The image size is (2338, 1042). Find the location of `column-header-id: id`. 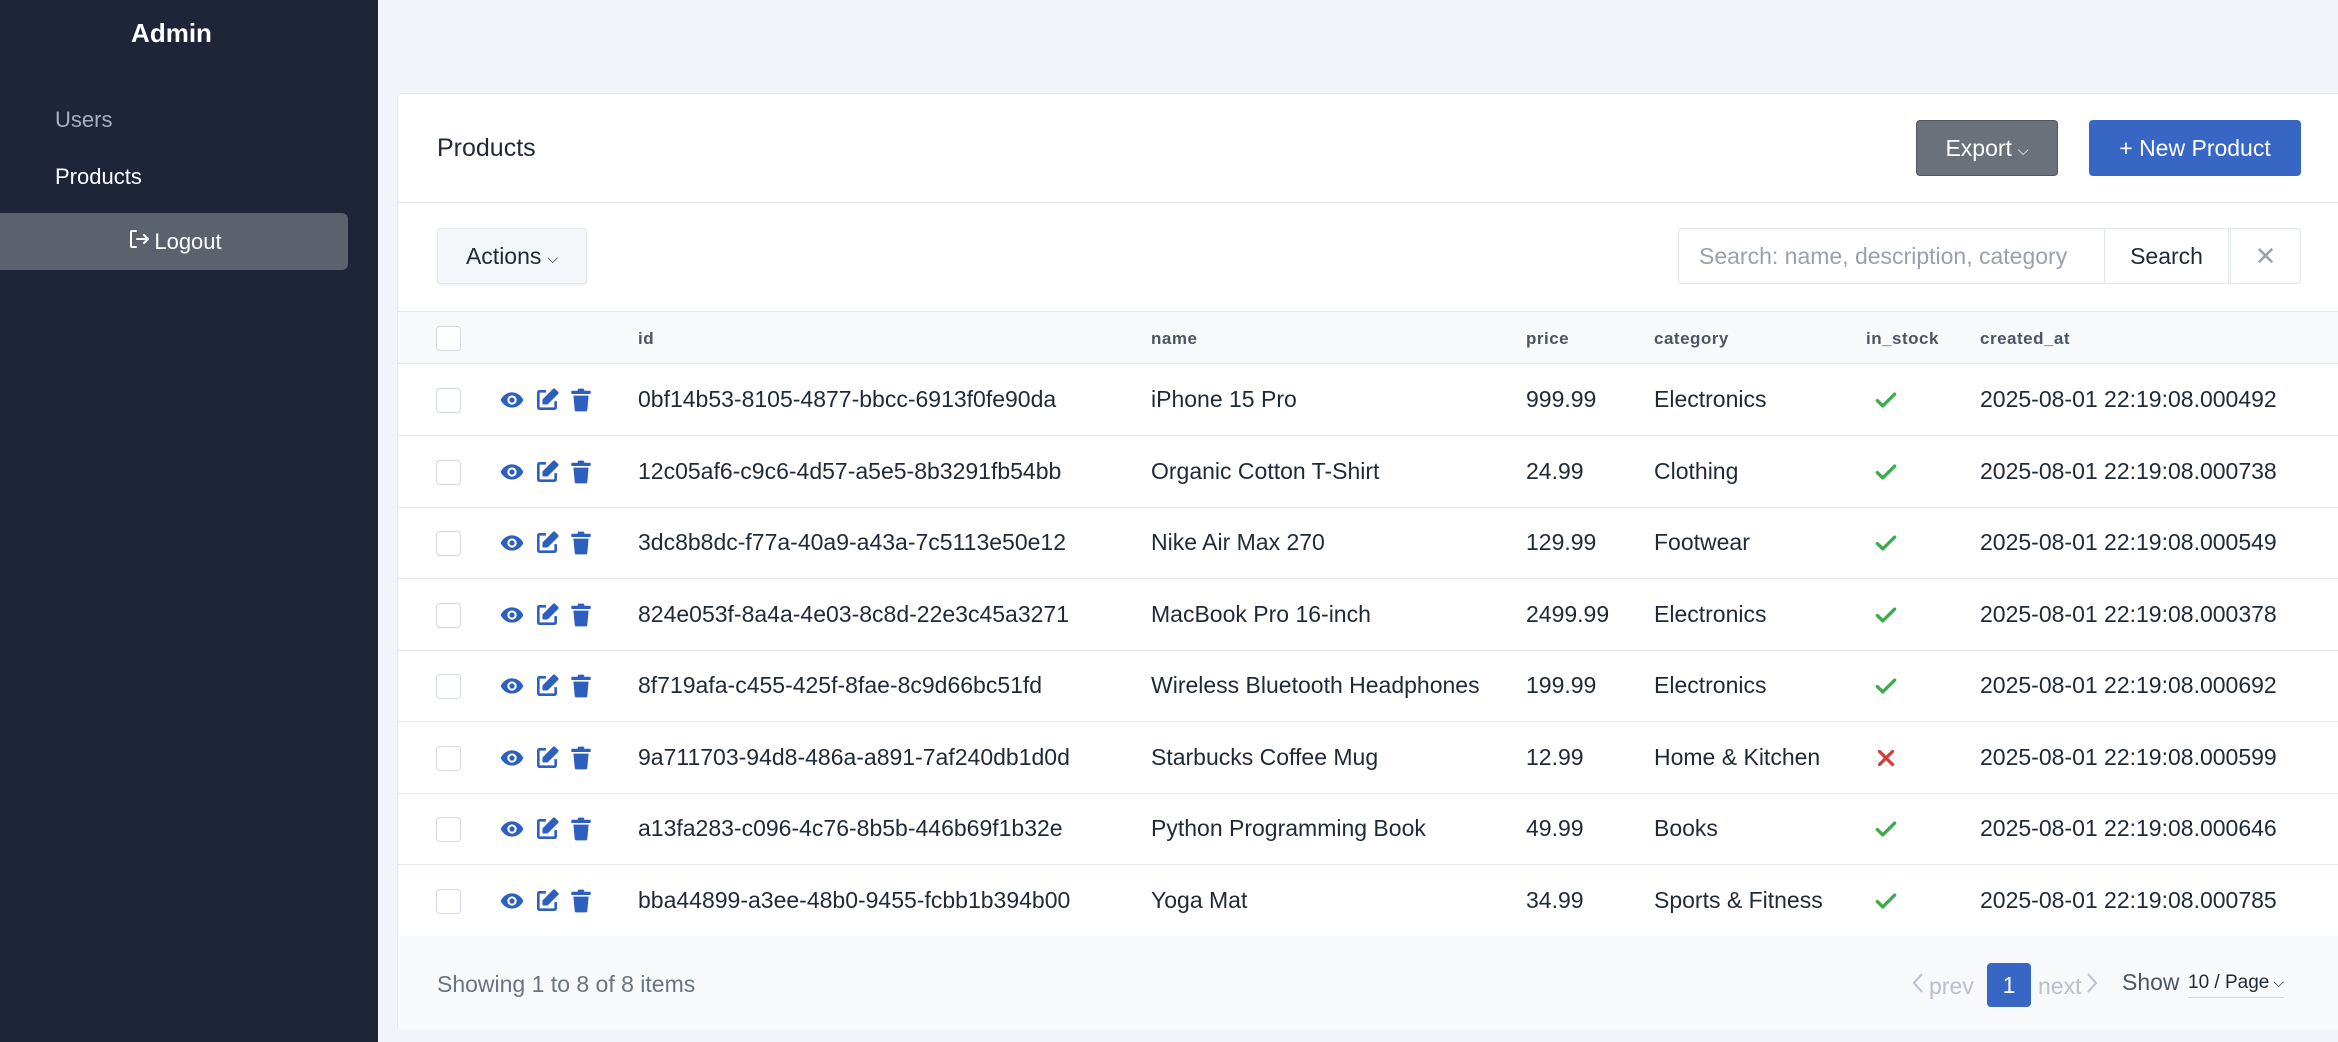

column-header-id: id is located at coordinates (646, 339).